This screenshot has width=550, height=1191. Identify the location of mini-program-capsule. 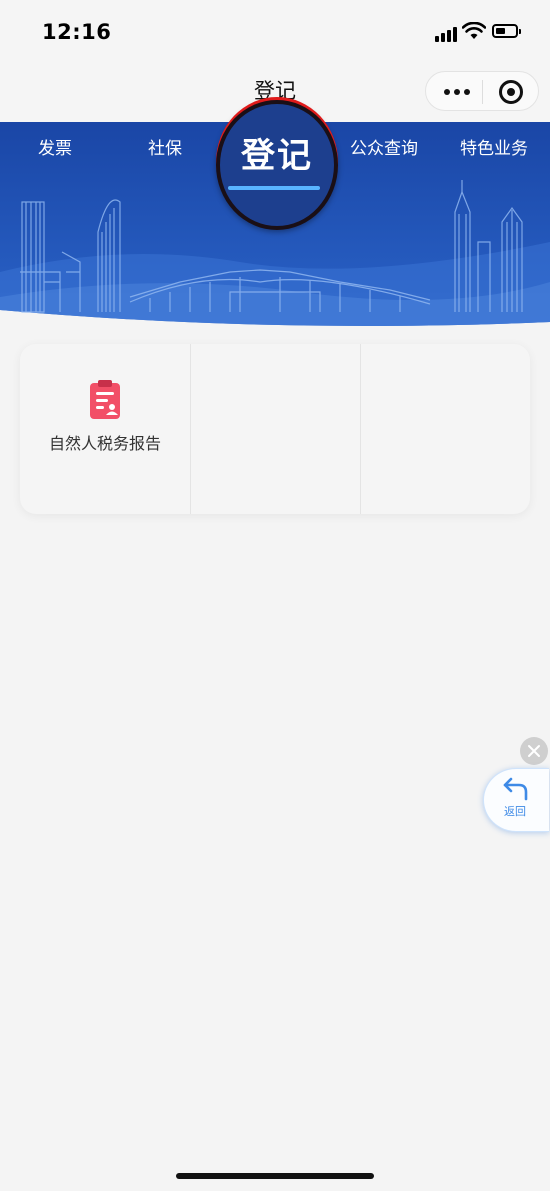
(482, 91).